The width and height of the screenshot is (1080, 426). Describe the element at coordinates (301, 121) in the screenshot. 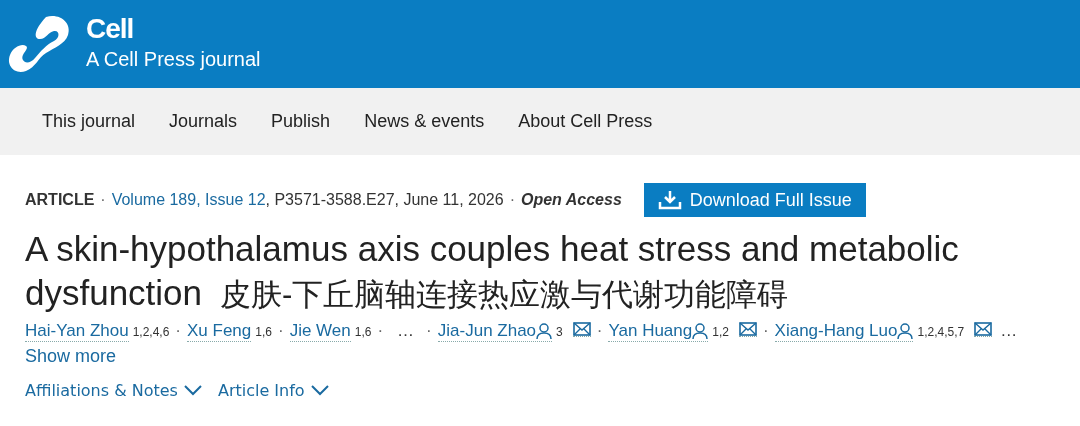

I see `nav-link: Publish` at that location.